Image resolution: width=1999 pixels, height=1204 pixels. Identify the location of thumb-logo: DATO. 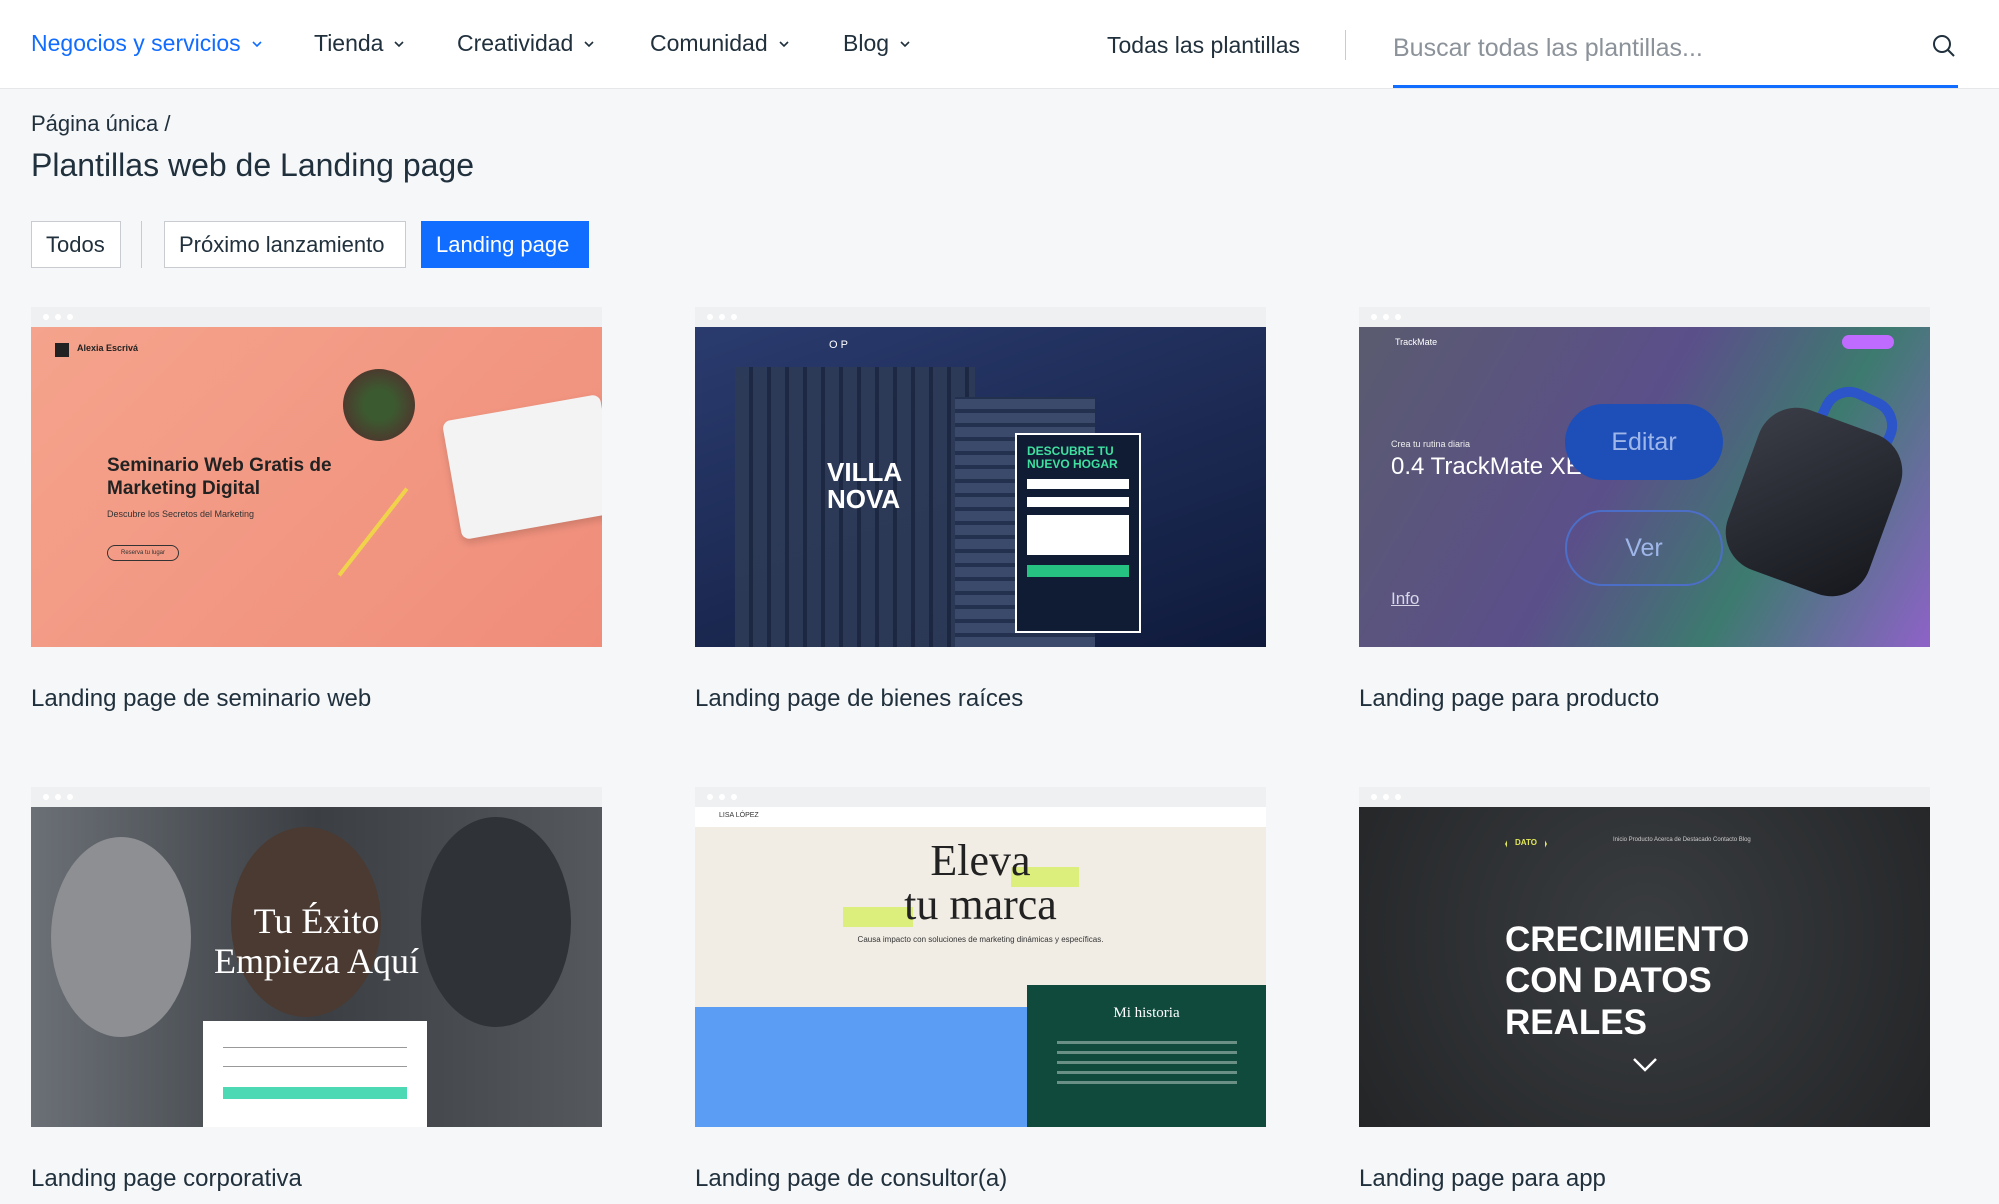
(1526, 842).